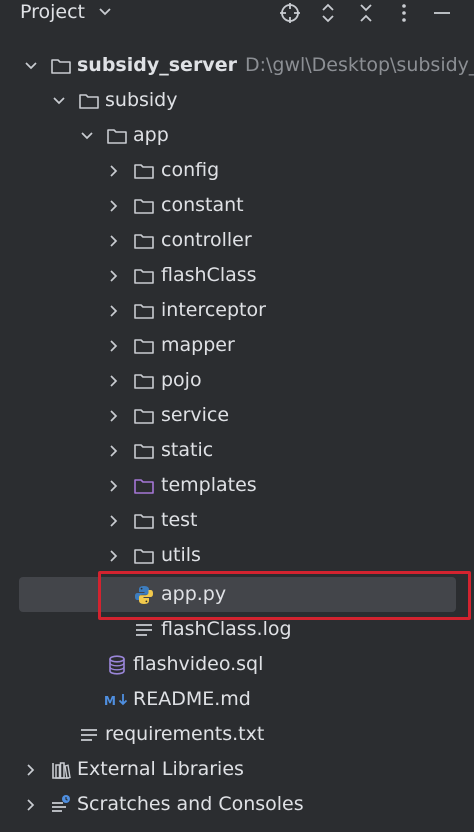 The image size is (474, 832). What do you see at coordinates (237, 415) in the screenshot?
I see `tree-node-service: service` at bounding box center [237, 415].